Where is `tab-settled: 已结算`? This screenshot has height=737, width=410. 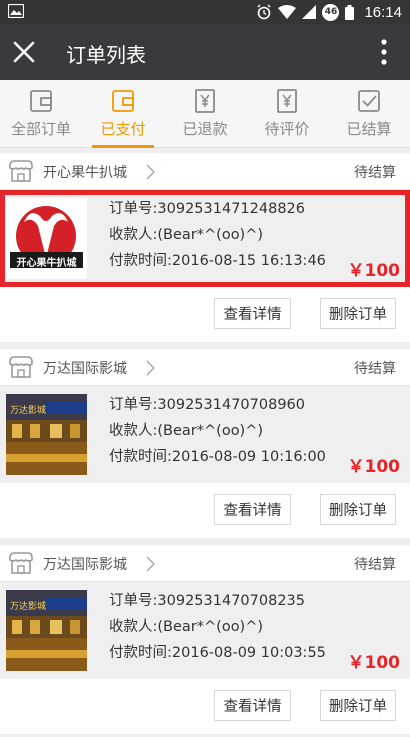 tab-settled: 已结算 is located at coordinates (369, 113).